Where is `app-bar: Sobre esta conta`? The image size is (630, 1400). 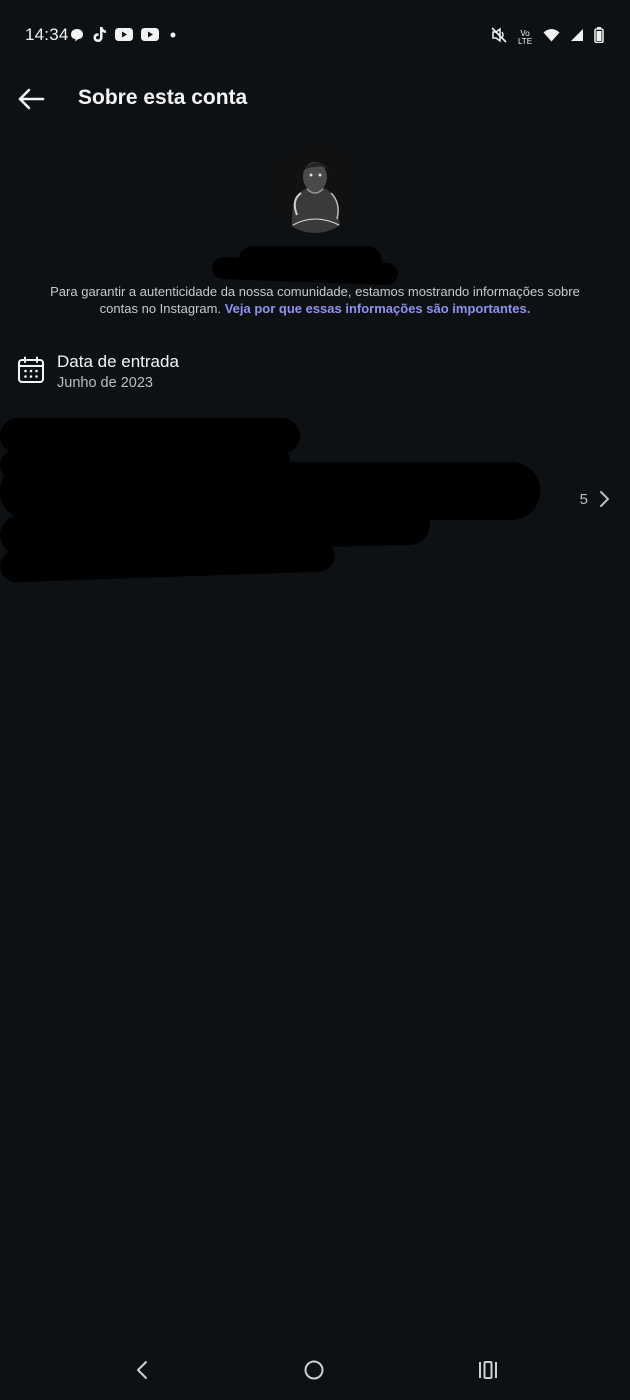
app-bar: Sobre esta conta is located at coordinates (315, 100).